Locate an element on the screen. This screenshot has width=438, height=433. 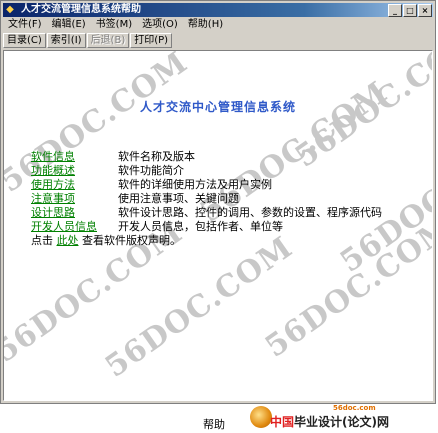
link-design: 设计思路 is located at coordinates (53, 213).